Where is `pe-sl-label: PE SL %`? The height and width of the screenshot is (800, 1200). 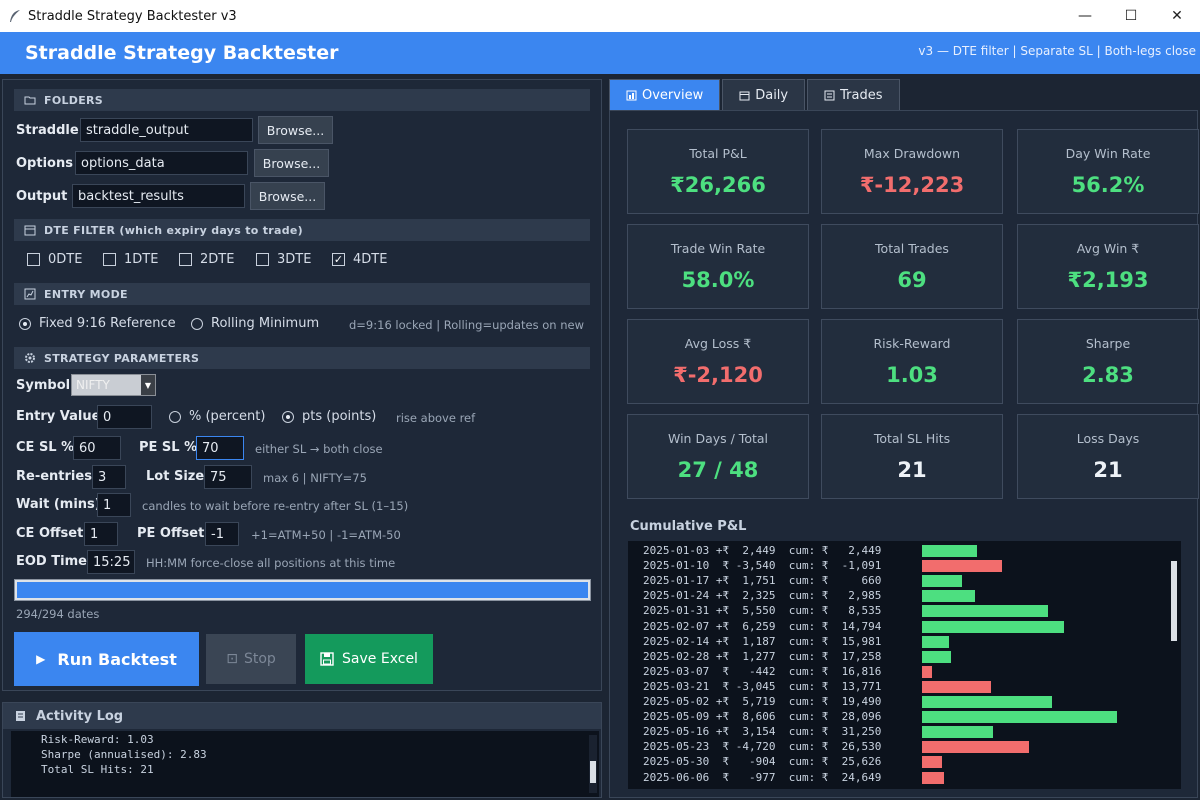
pe-sl-label: PE SL % is located at coordinates (168, 447).